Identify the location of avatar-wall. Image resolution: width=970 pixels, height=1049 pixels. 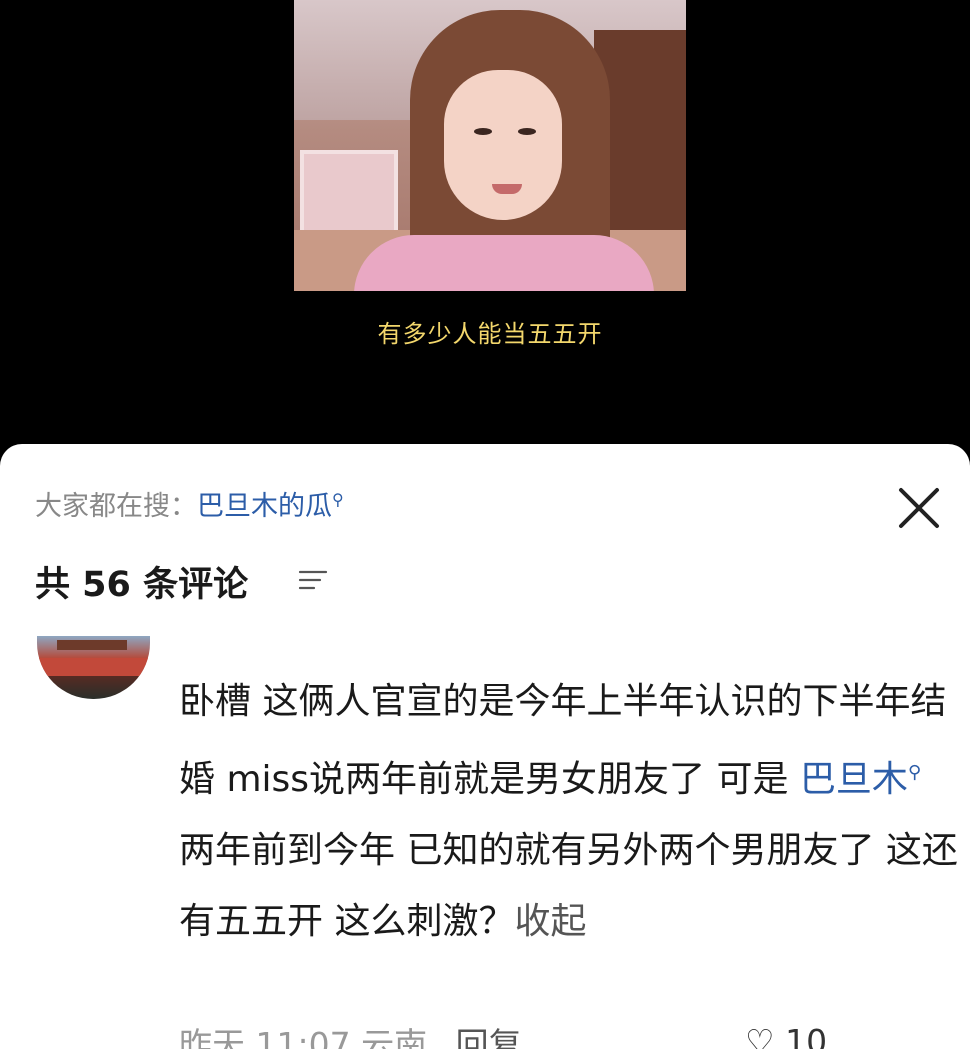
(93, 667).